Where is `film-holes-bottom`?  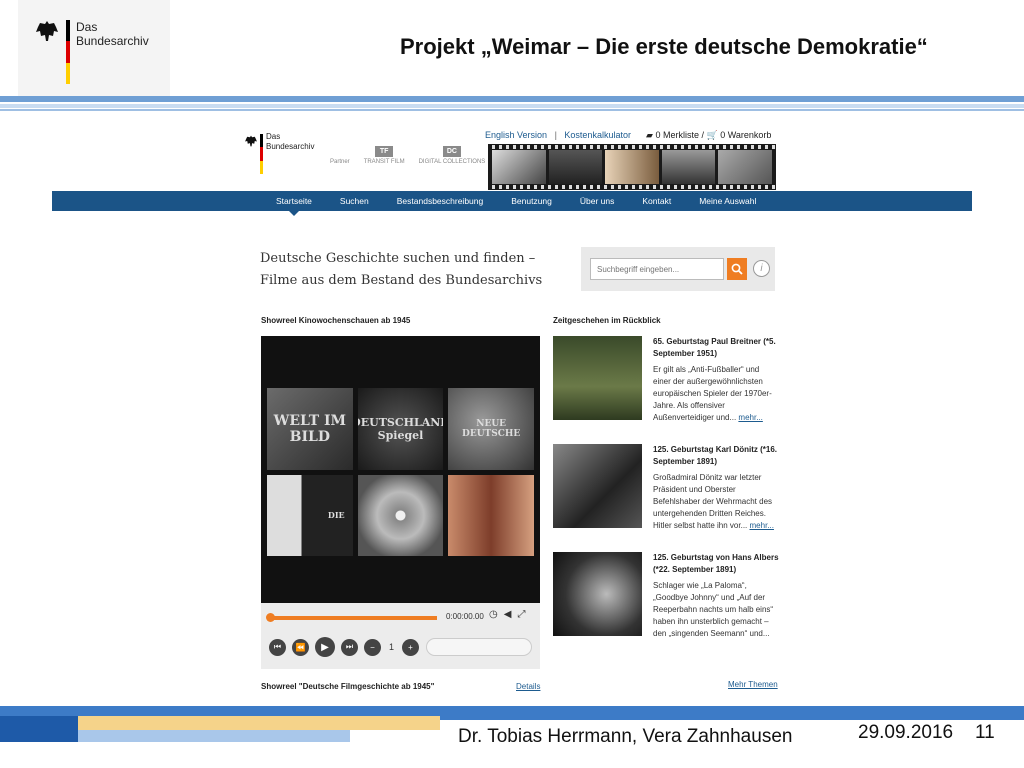 film-holes-bottom is located at coordinates (632, 187).